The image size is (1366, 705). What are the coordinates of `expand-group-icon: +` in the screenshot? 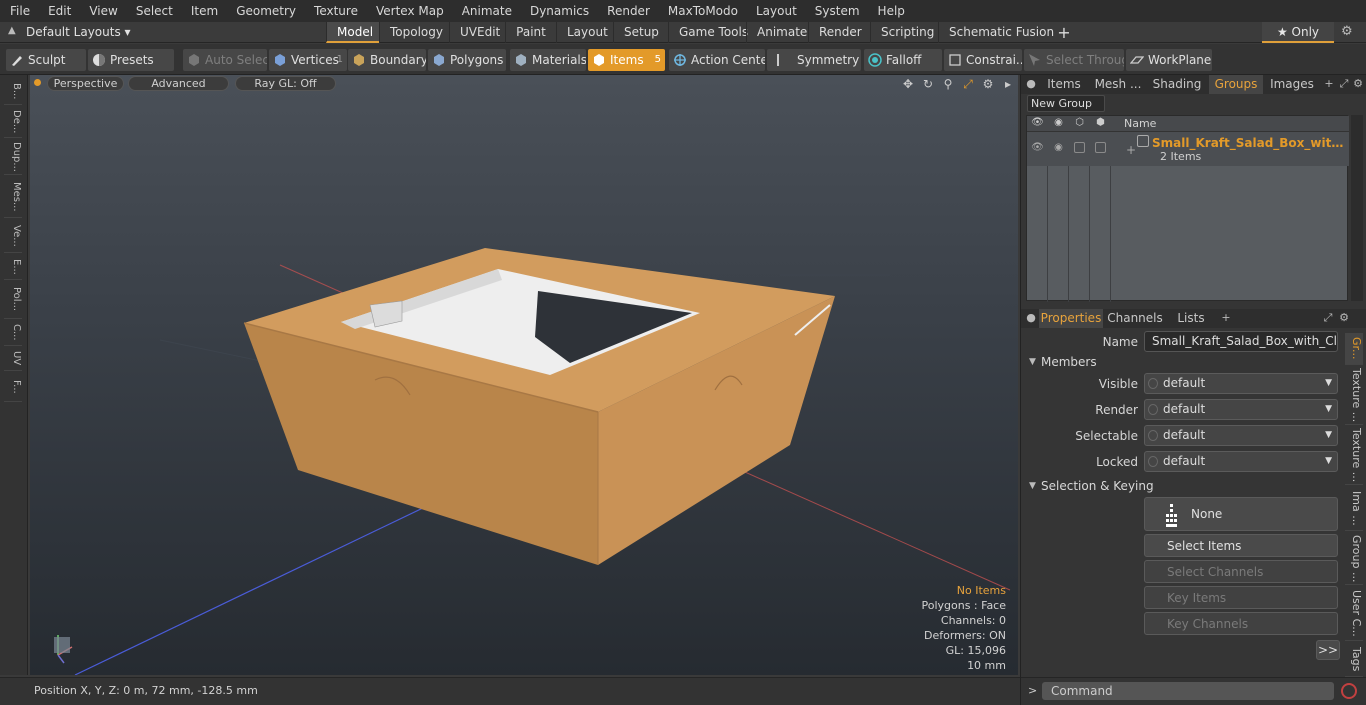 It's located at (1131, 150).